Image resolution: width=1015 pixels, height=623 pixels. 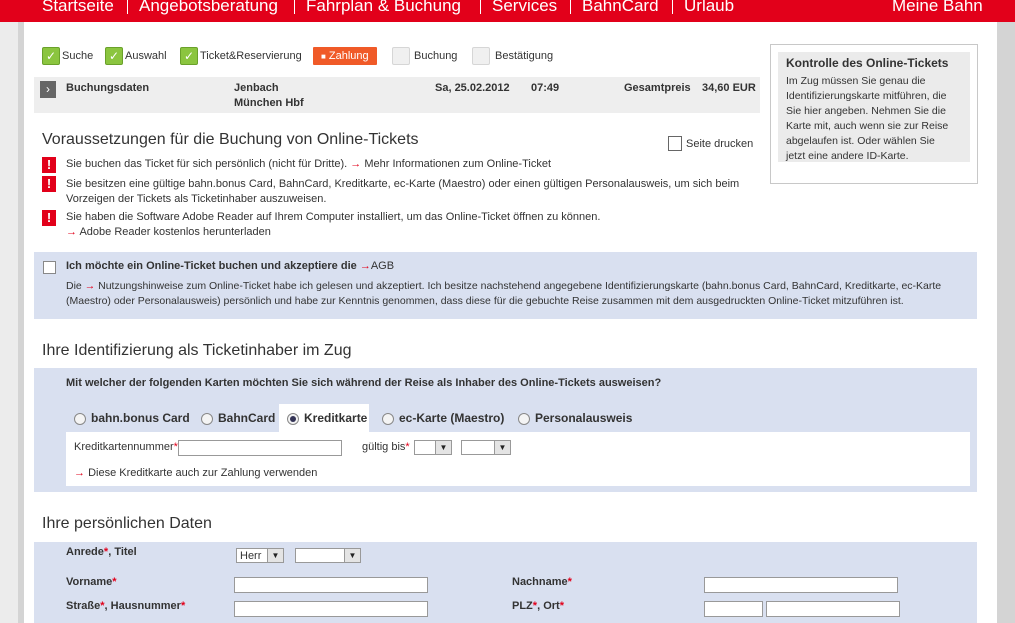 I want to click on lastname-input, so click(x=801, y=585).